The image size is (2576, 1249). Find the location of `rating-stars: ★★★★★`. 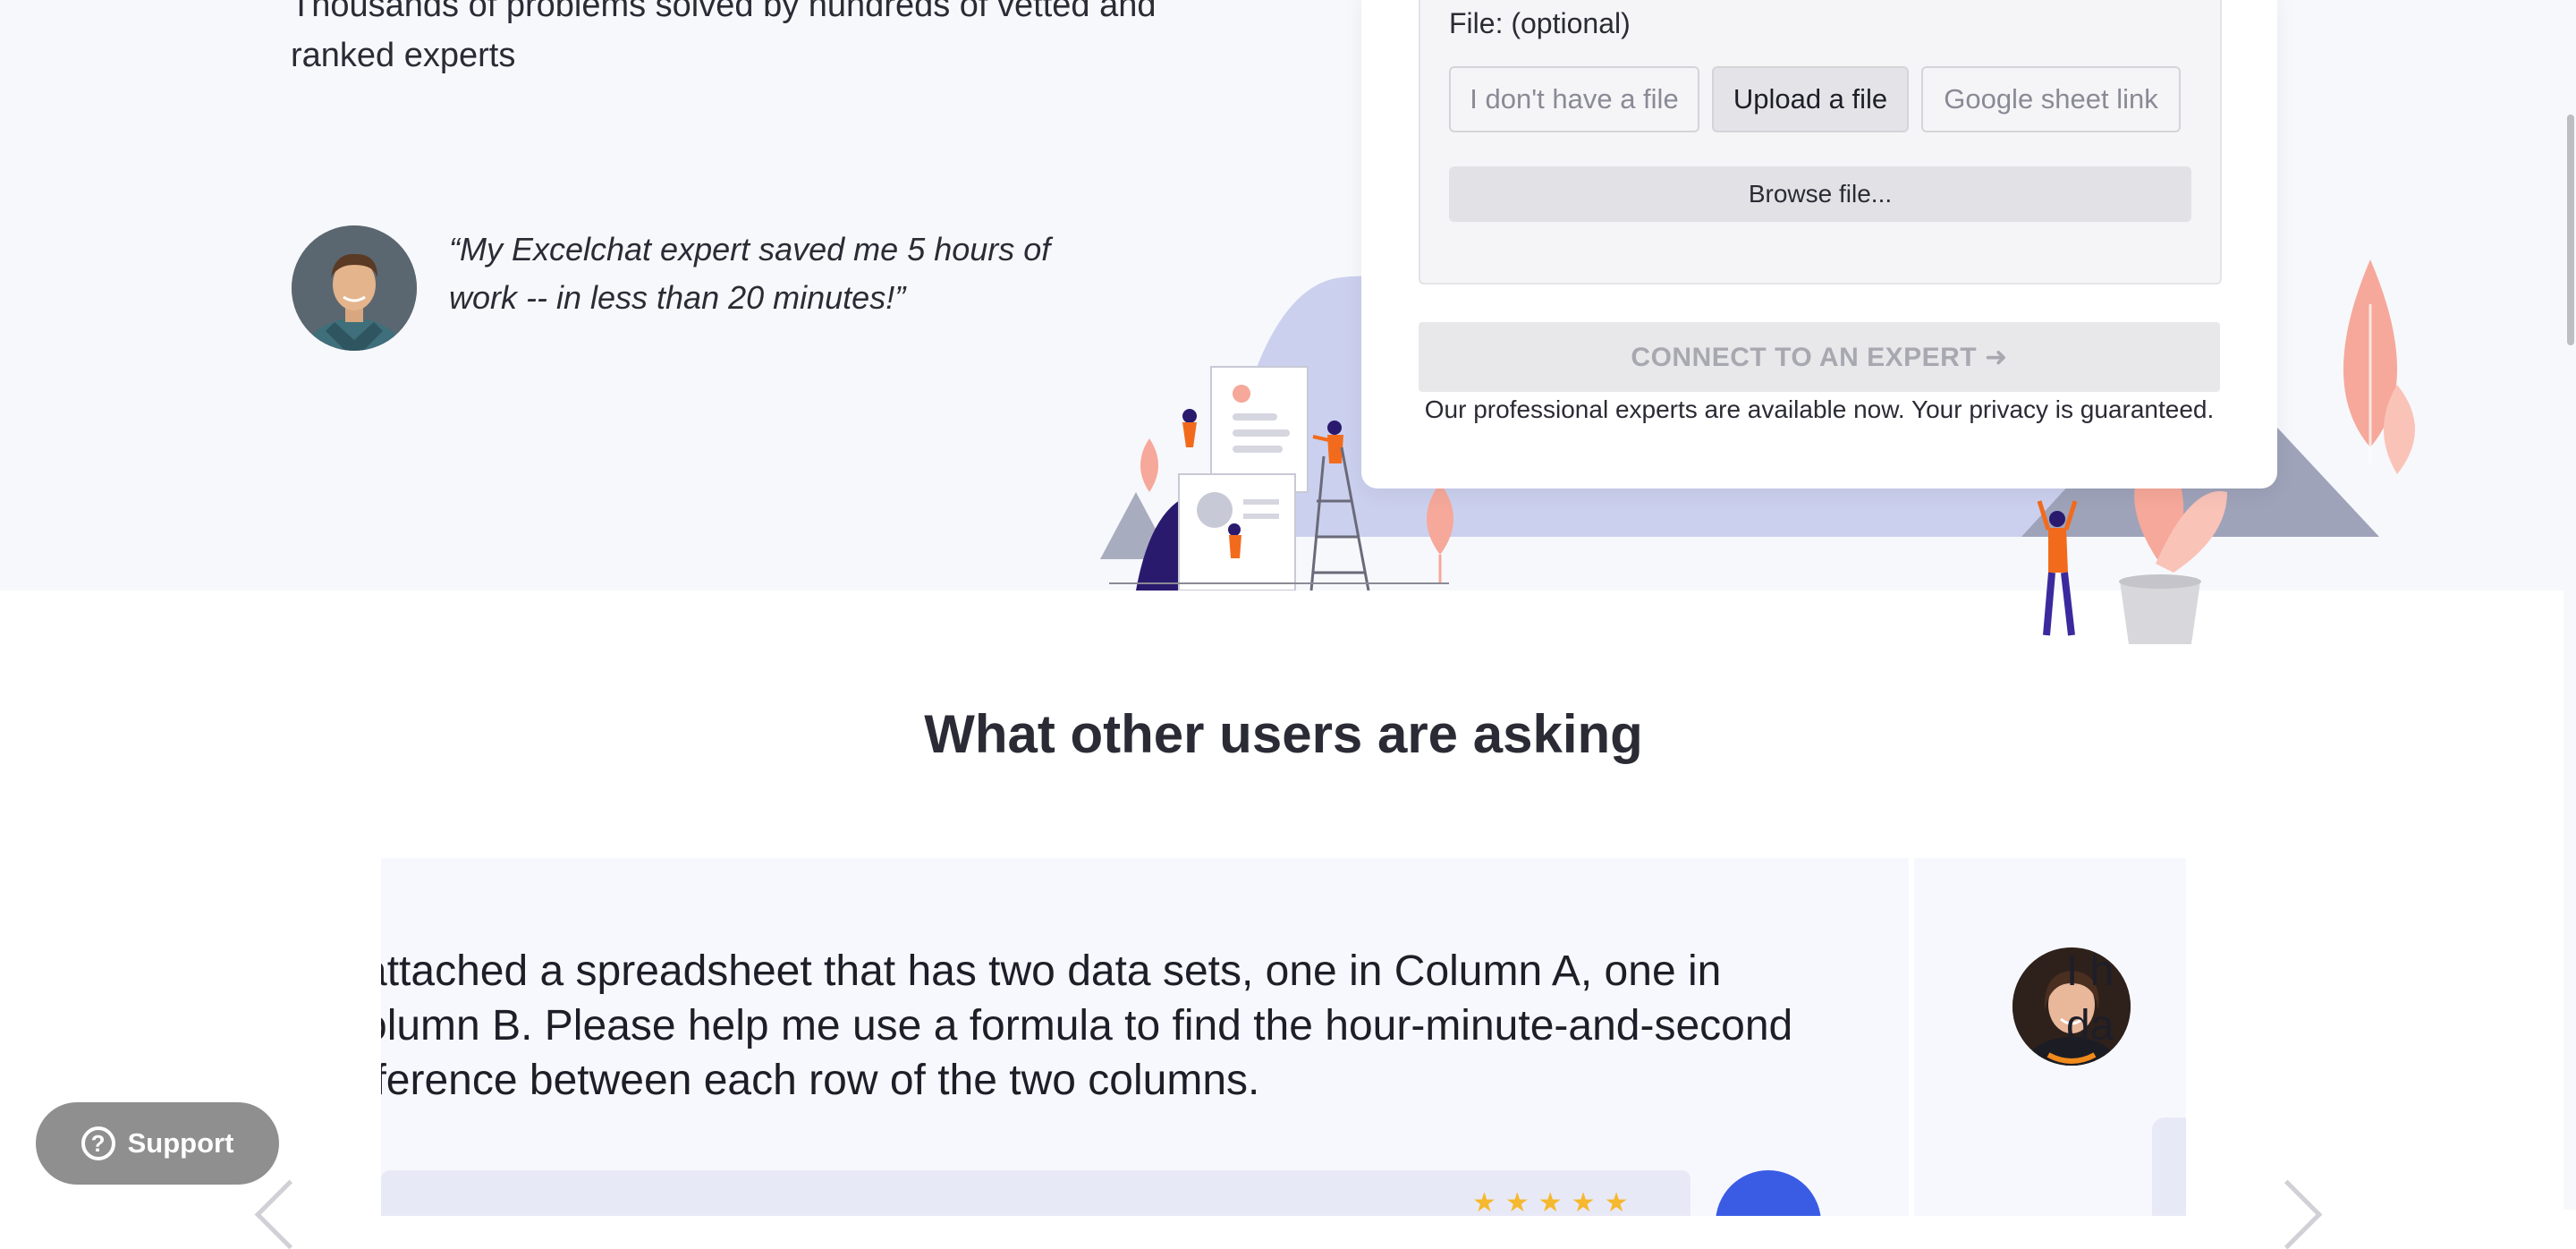

rating-stars: ★★★★★ is located at coordinates (1555, 1202).